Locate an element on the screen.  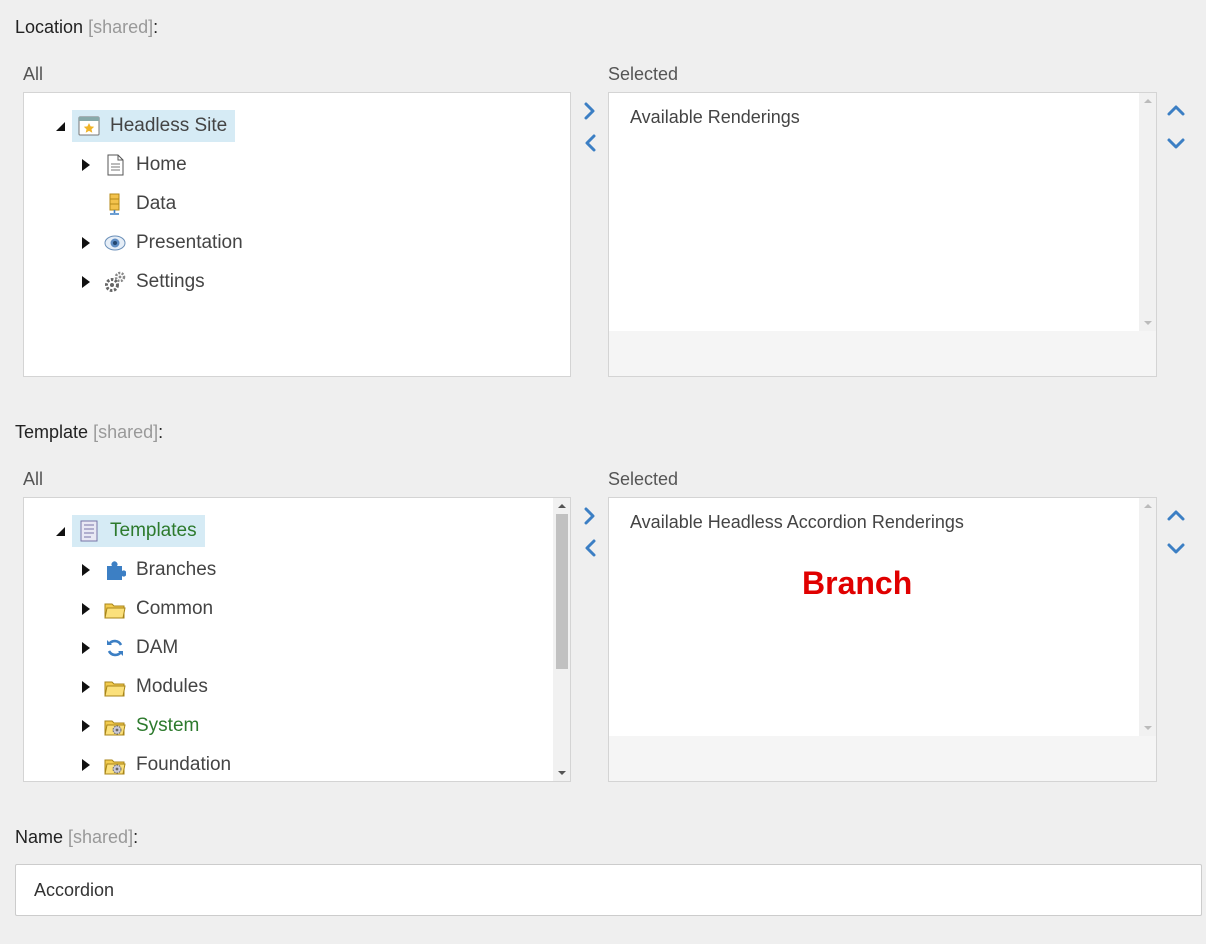
expand-foundation-toggle is located at coordinates (86, 765).